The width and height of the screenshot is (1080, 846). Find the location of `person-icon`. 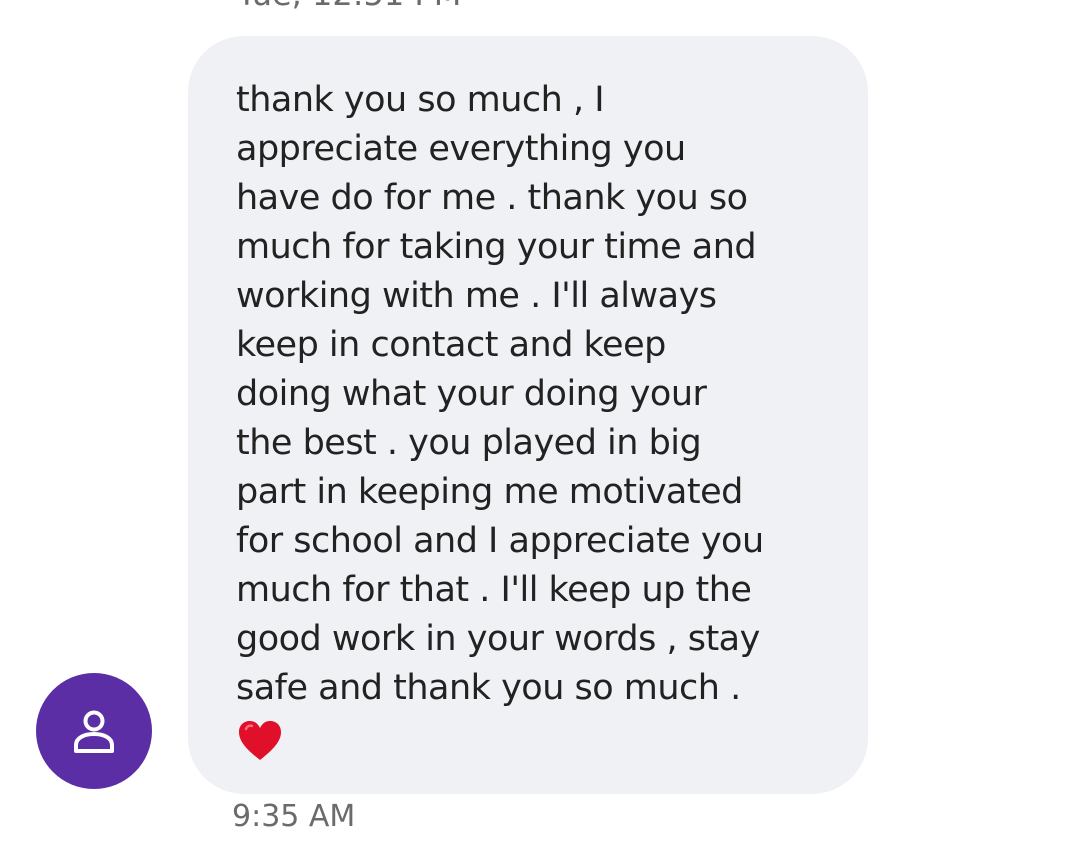

person-icon is located at coordinates (94, 731).